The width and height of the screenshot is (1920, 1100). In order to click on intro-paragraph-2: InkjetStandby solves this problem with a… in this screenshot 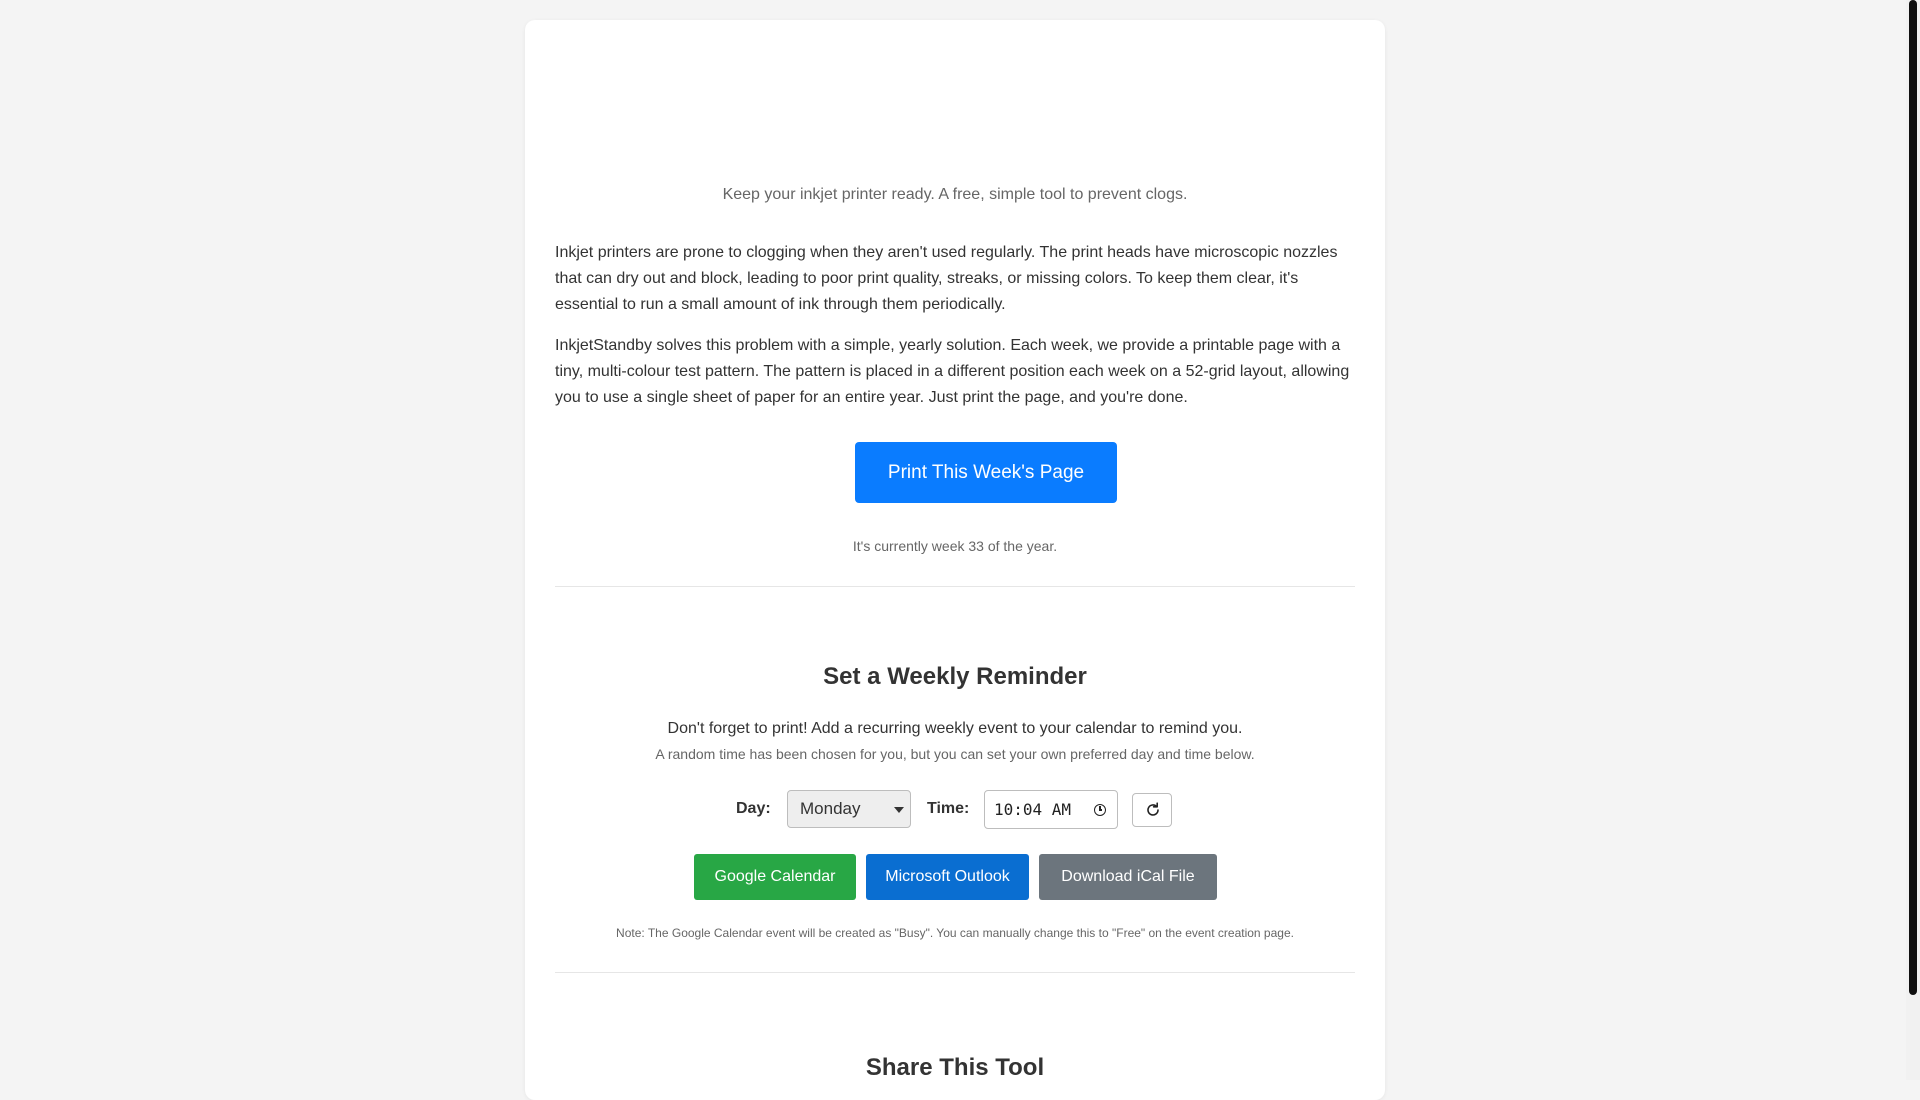, I will do `click(952, 371)`.